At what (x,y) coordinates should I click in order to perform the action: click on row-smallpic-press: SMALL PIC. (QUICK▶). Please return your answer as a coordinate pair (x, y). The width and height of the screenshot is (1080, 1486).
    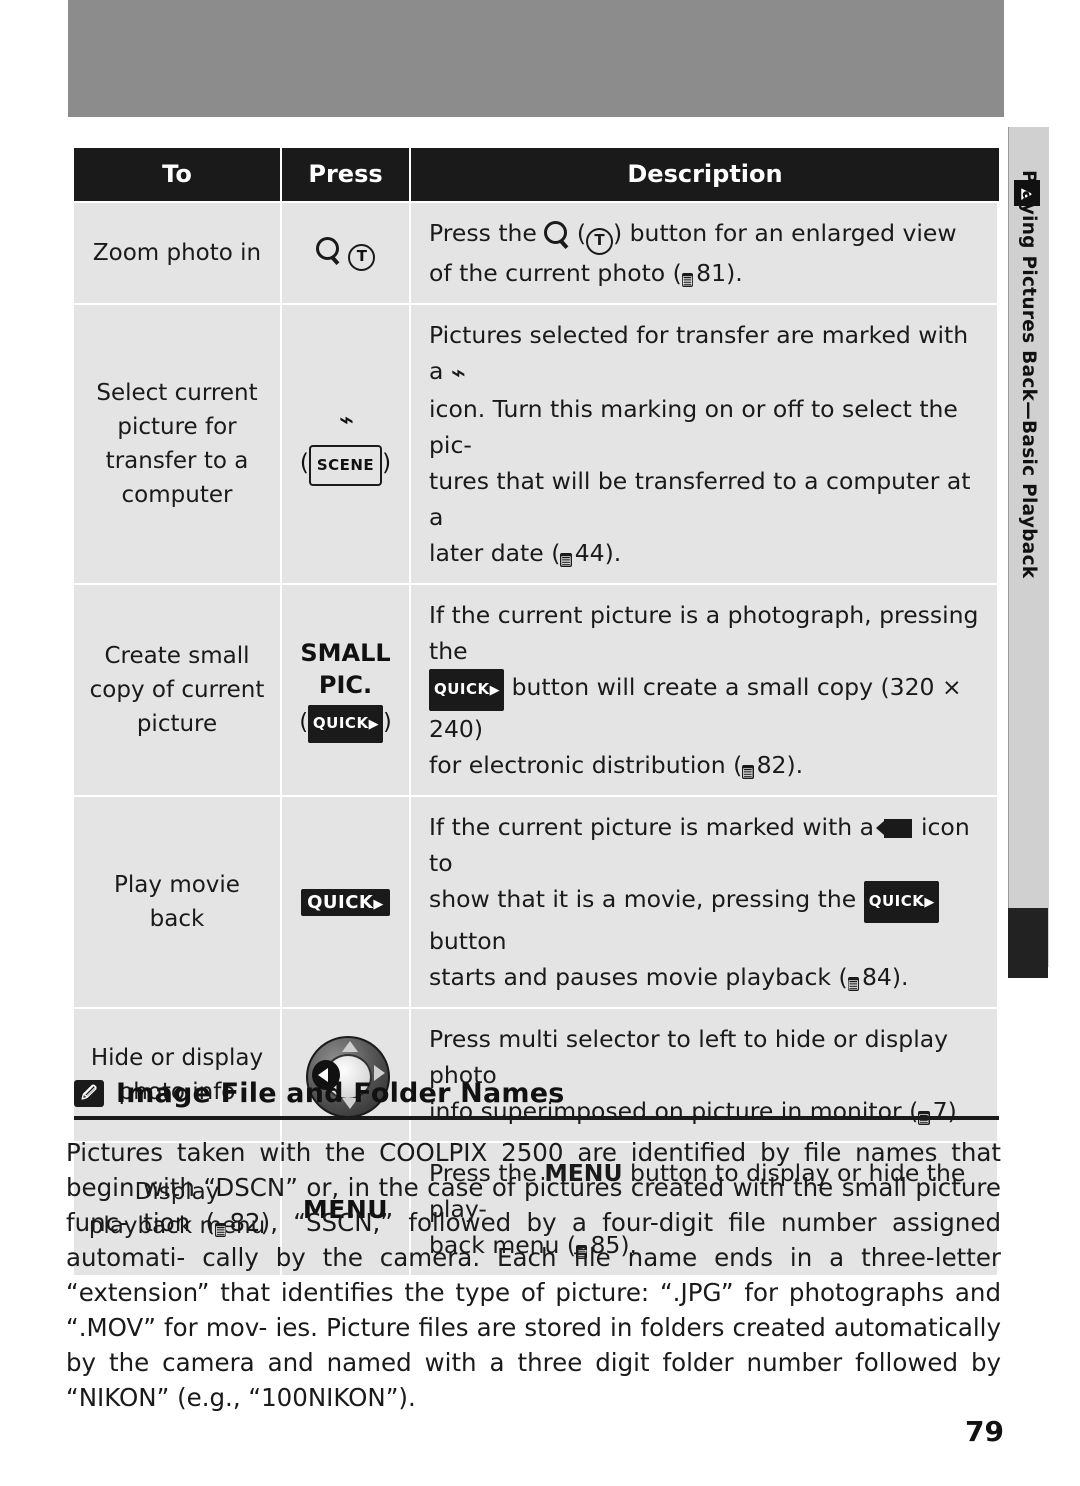
    Looking at the image, I should click on (346, 691).